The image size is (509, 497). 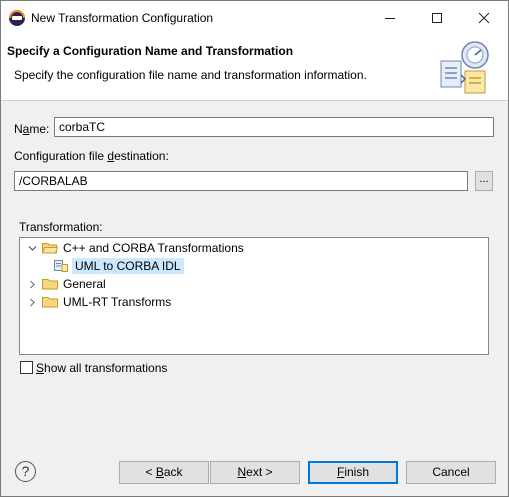 What do you see at coordinates (61, 227) in the screenshot?
I see `transformation-label: Transformation:` at bounding box center [61, 227].